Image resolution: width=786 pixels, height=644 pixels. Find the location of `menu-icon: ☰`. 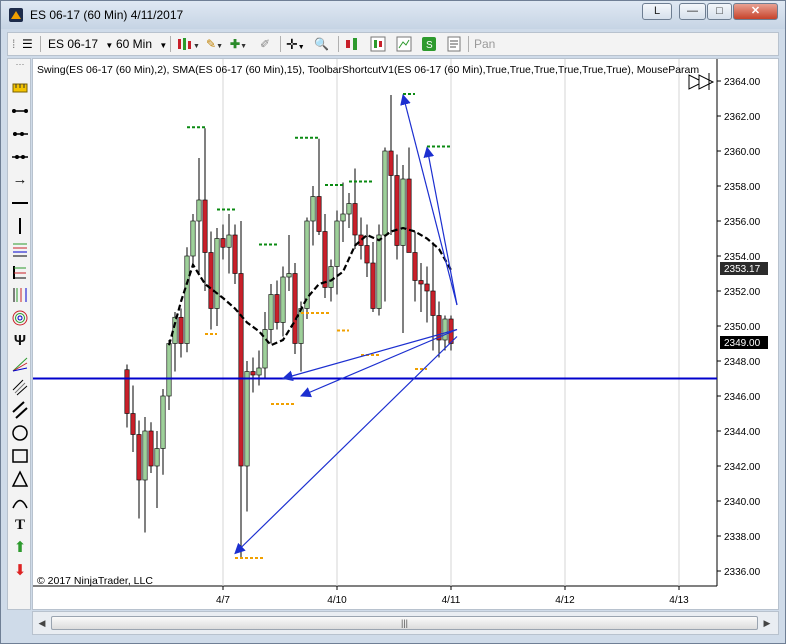

menu-icon: ☰ is located at coordinates (27, 44).